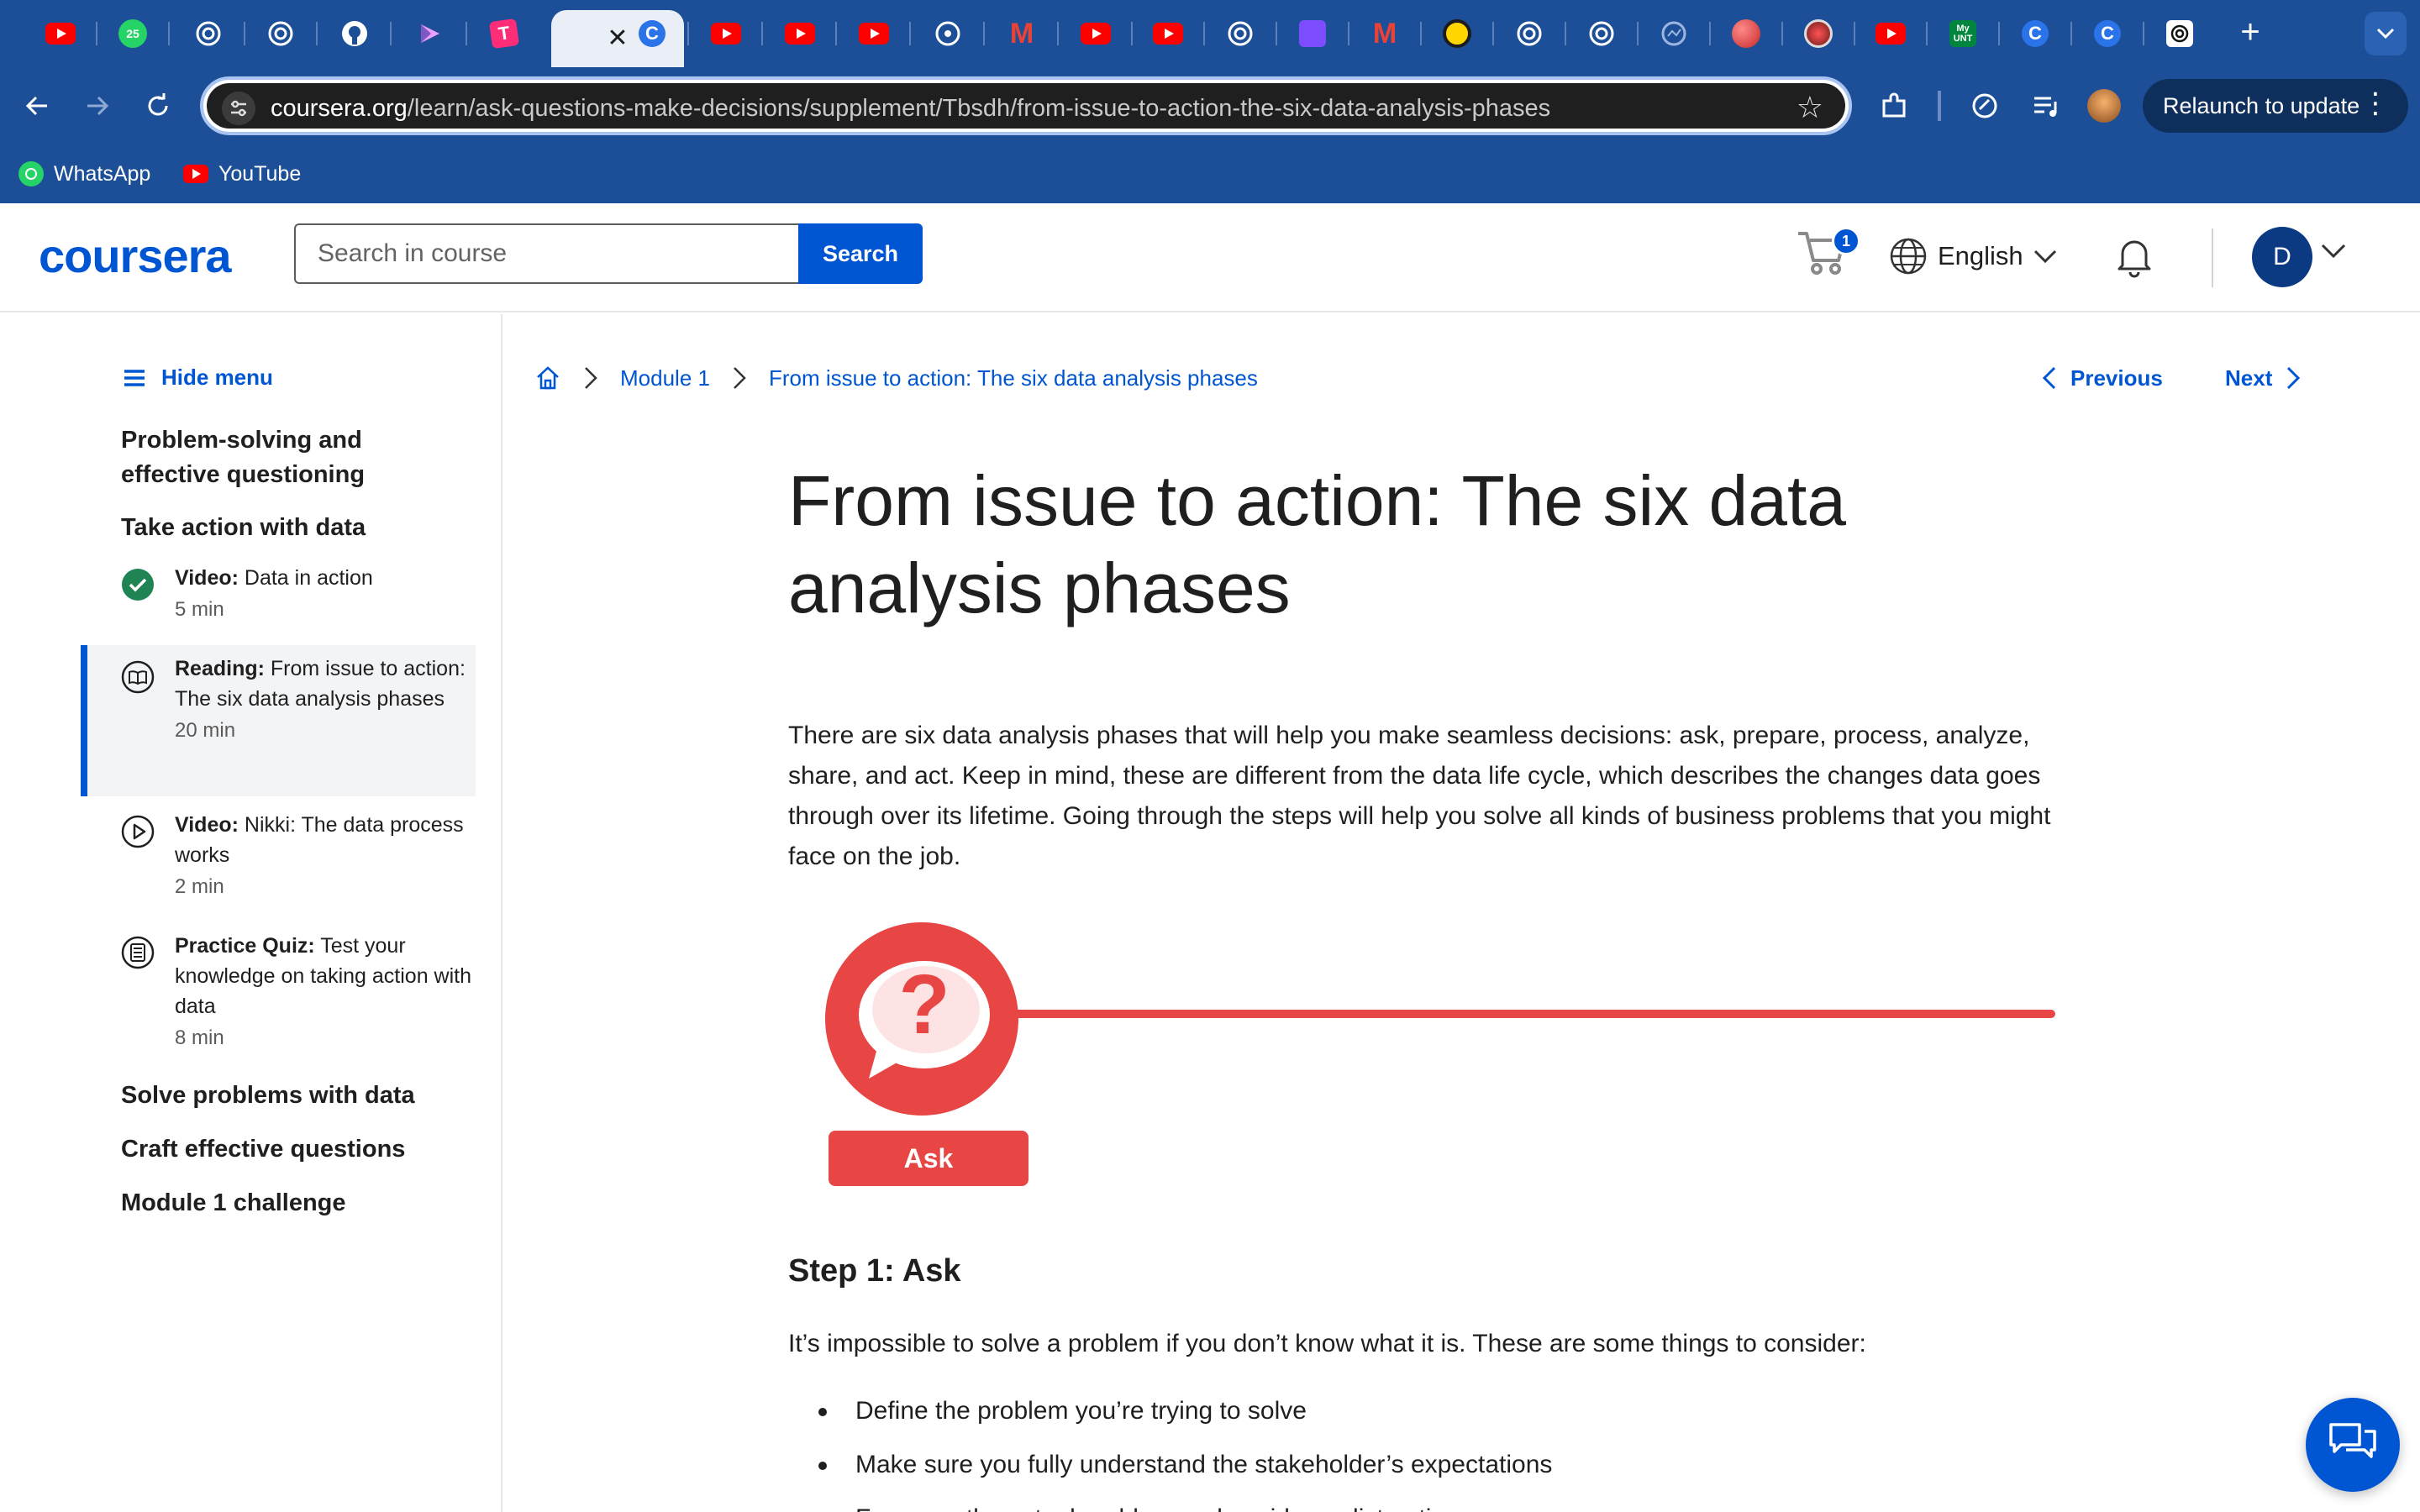 This screenshot has width=2420, height=1512. I want to click on notifications-button, so click(2134, 257).